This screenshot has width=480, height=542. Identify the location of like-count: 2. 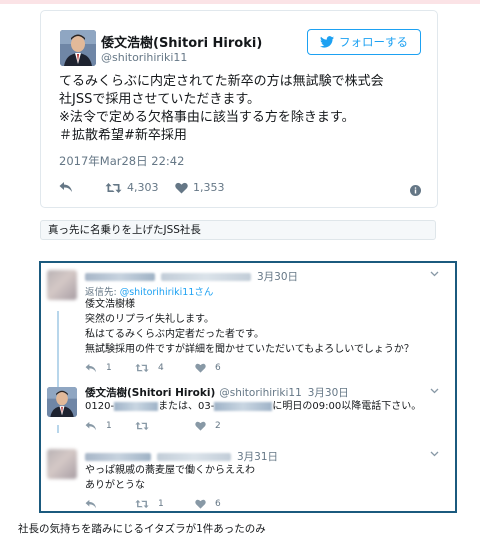
(218, 426).